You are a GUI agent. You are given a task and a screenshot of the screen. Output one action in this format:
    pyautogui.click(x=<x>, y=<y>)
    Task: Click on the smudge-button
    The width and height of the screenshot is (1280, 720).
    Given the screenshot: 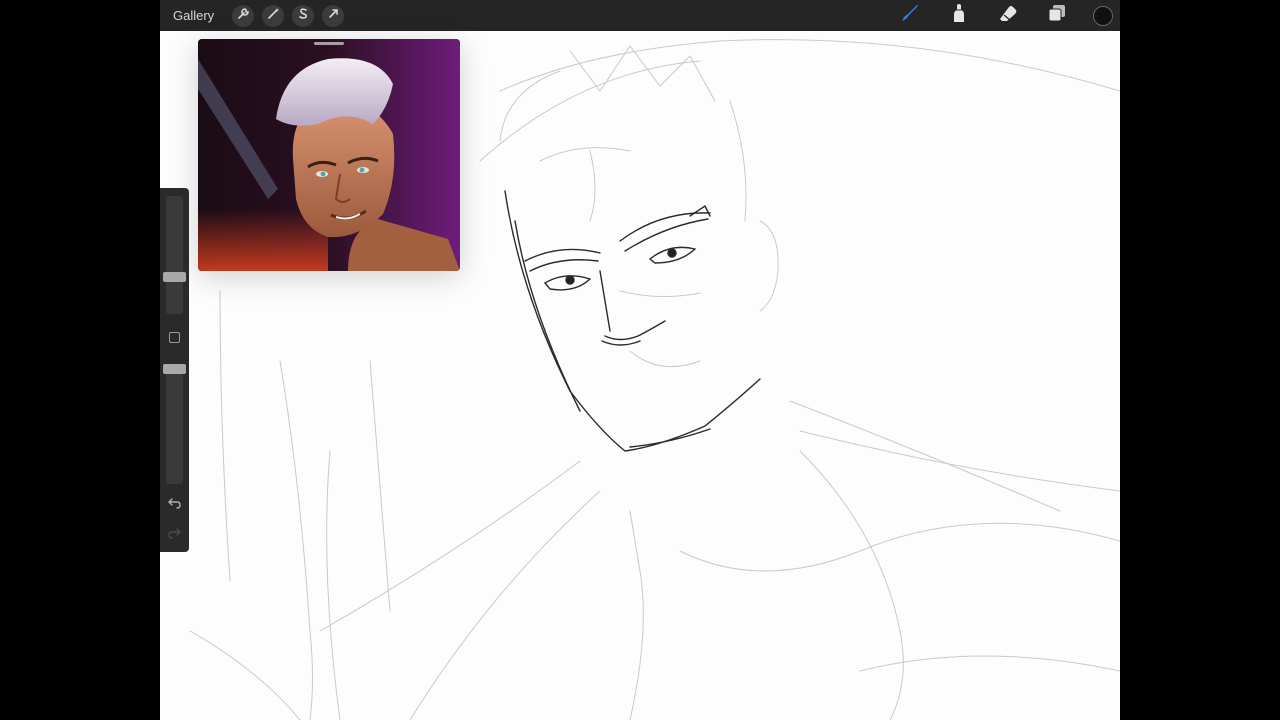 What is the action you would take?
    pyautogui.click(x=959, y=16)
    